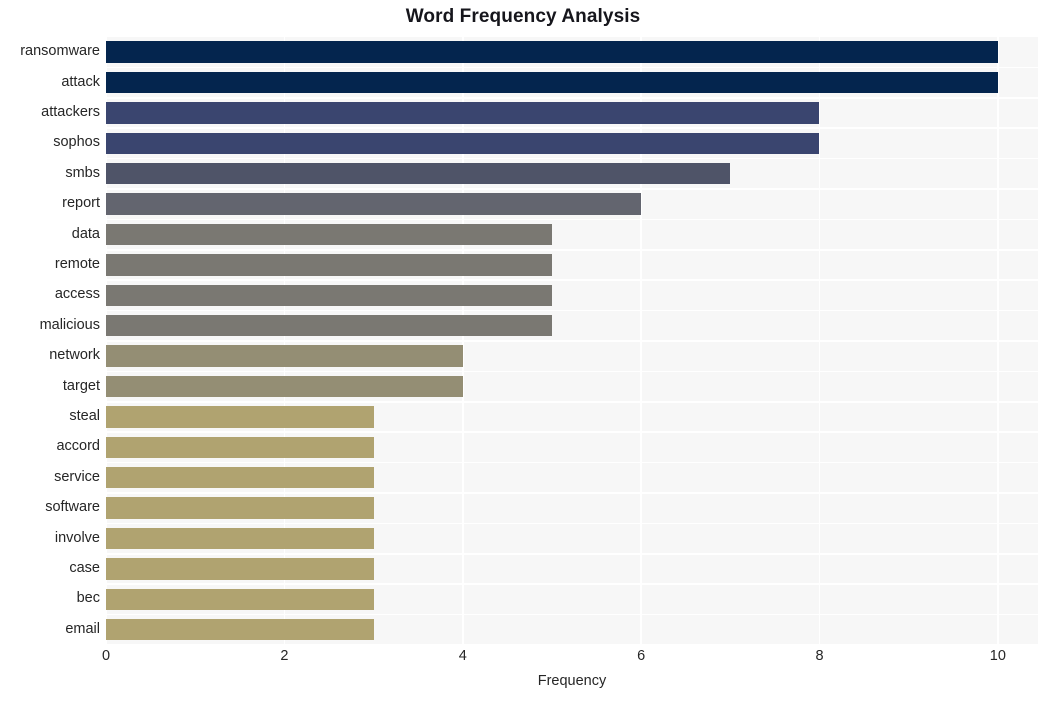 This screenshot has width=1046, height=701. What do you see at coordinates (329, 234) in the screenshot?
I see `bar-data` at bounding box center [329, 234].